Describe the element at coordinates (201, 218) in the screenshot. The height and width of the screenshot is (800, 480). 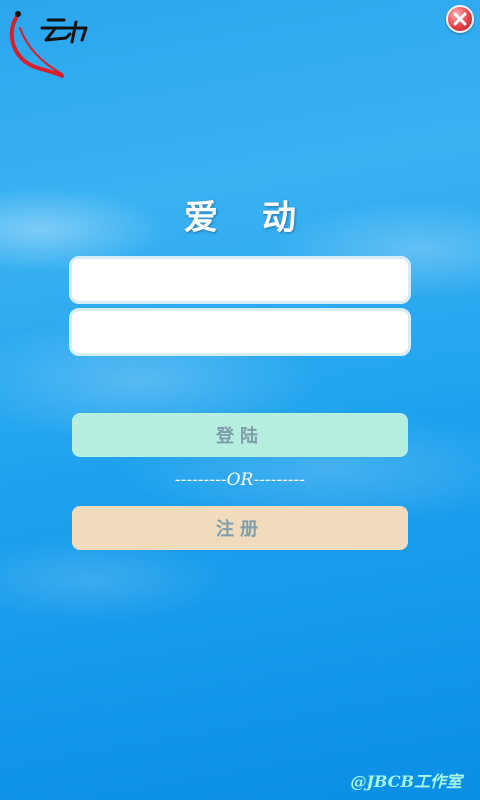
I see `app-title-char-1: 爱` at that location.